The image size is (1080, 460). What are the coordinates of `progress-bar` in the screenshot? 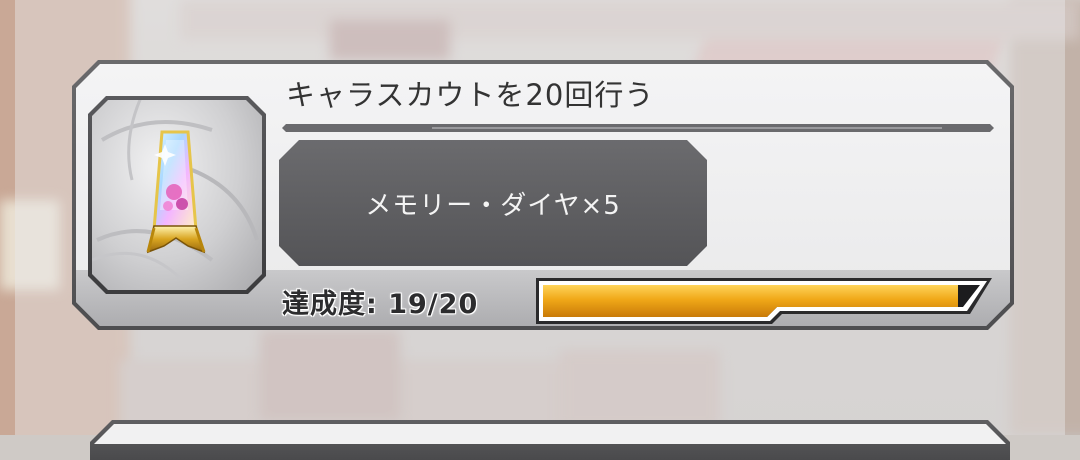 It's located at (764, 301).